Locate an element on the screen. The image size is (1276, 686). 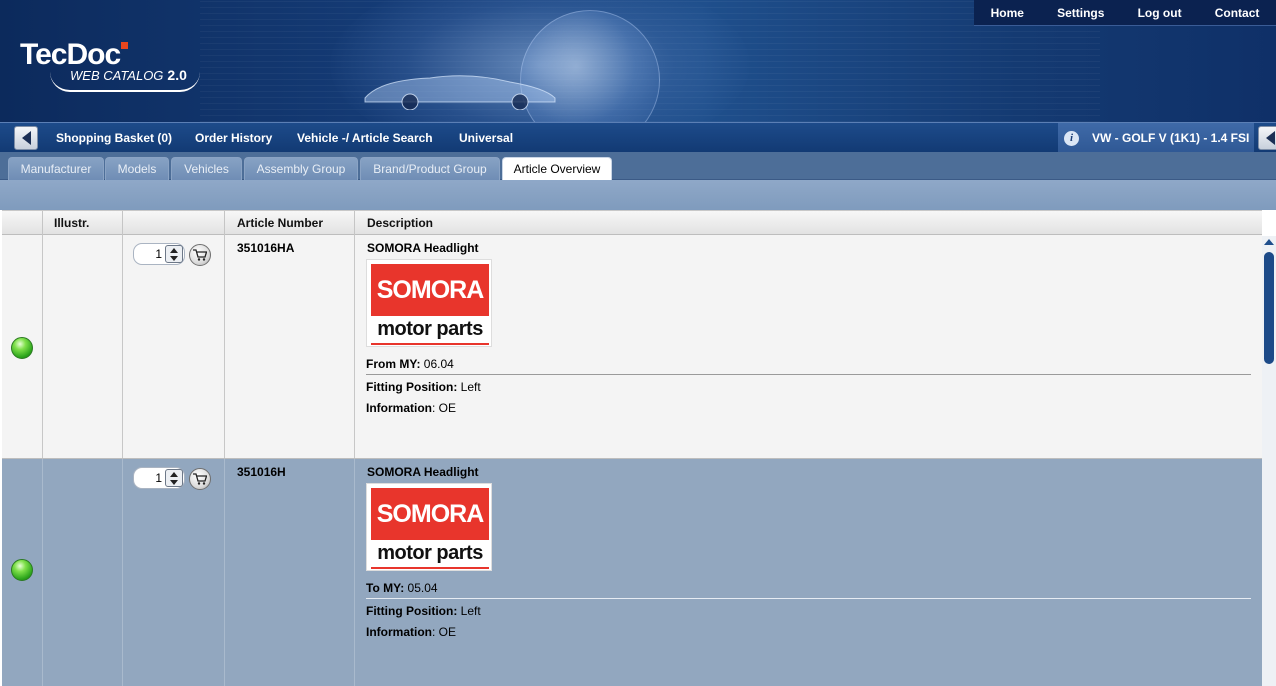
vehicle-info: i VW - GOLF V (1K1) - 1.4 FSI is located at coordinates (1156, 138).